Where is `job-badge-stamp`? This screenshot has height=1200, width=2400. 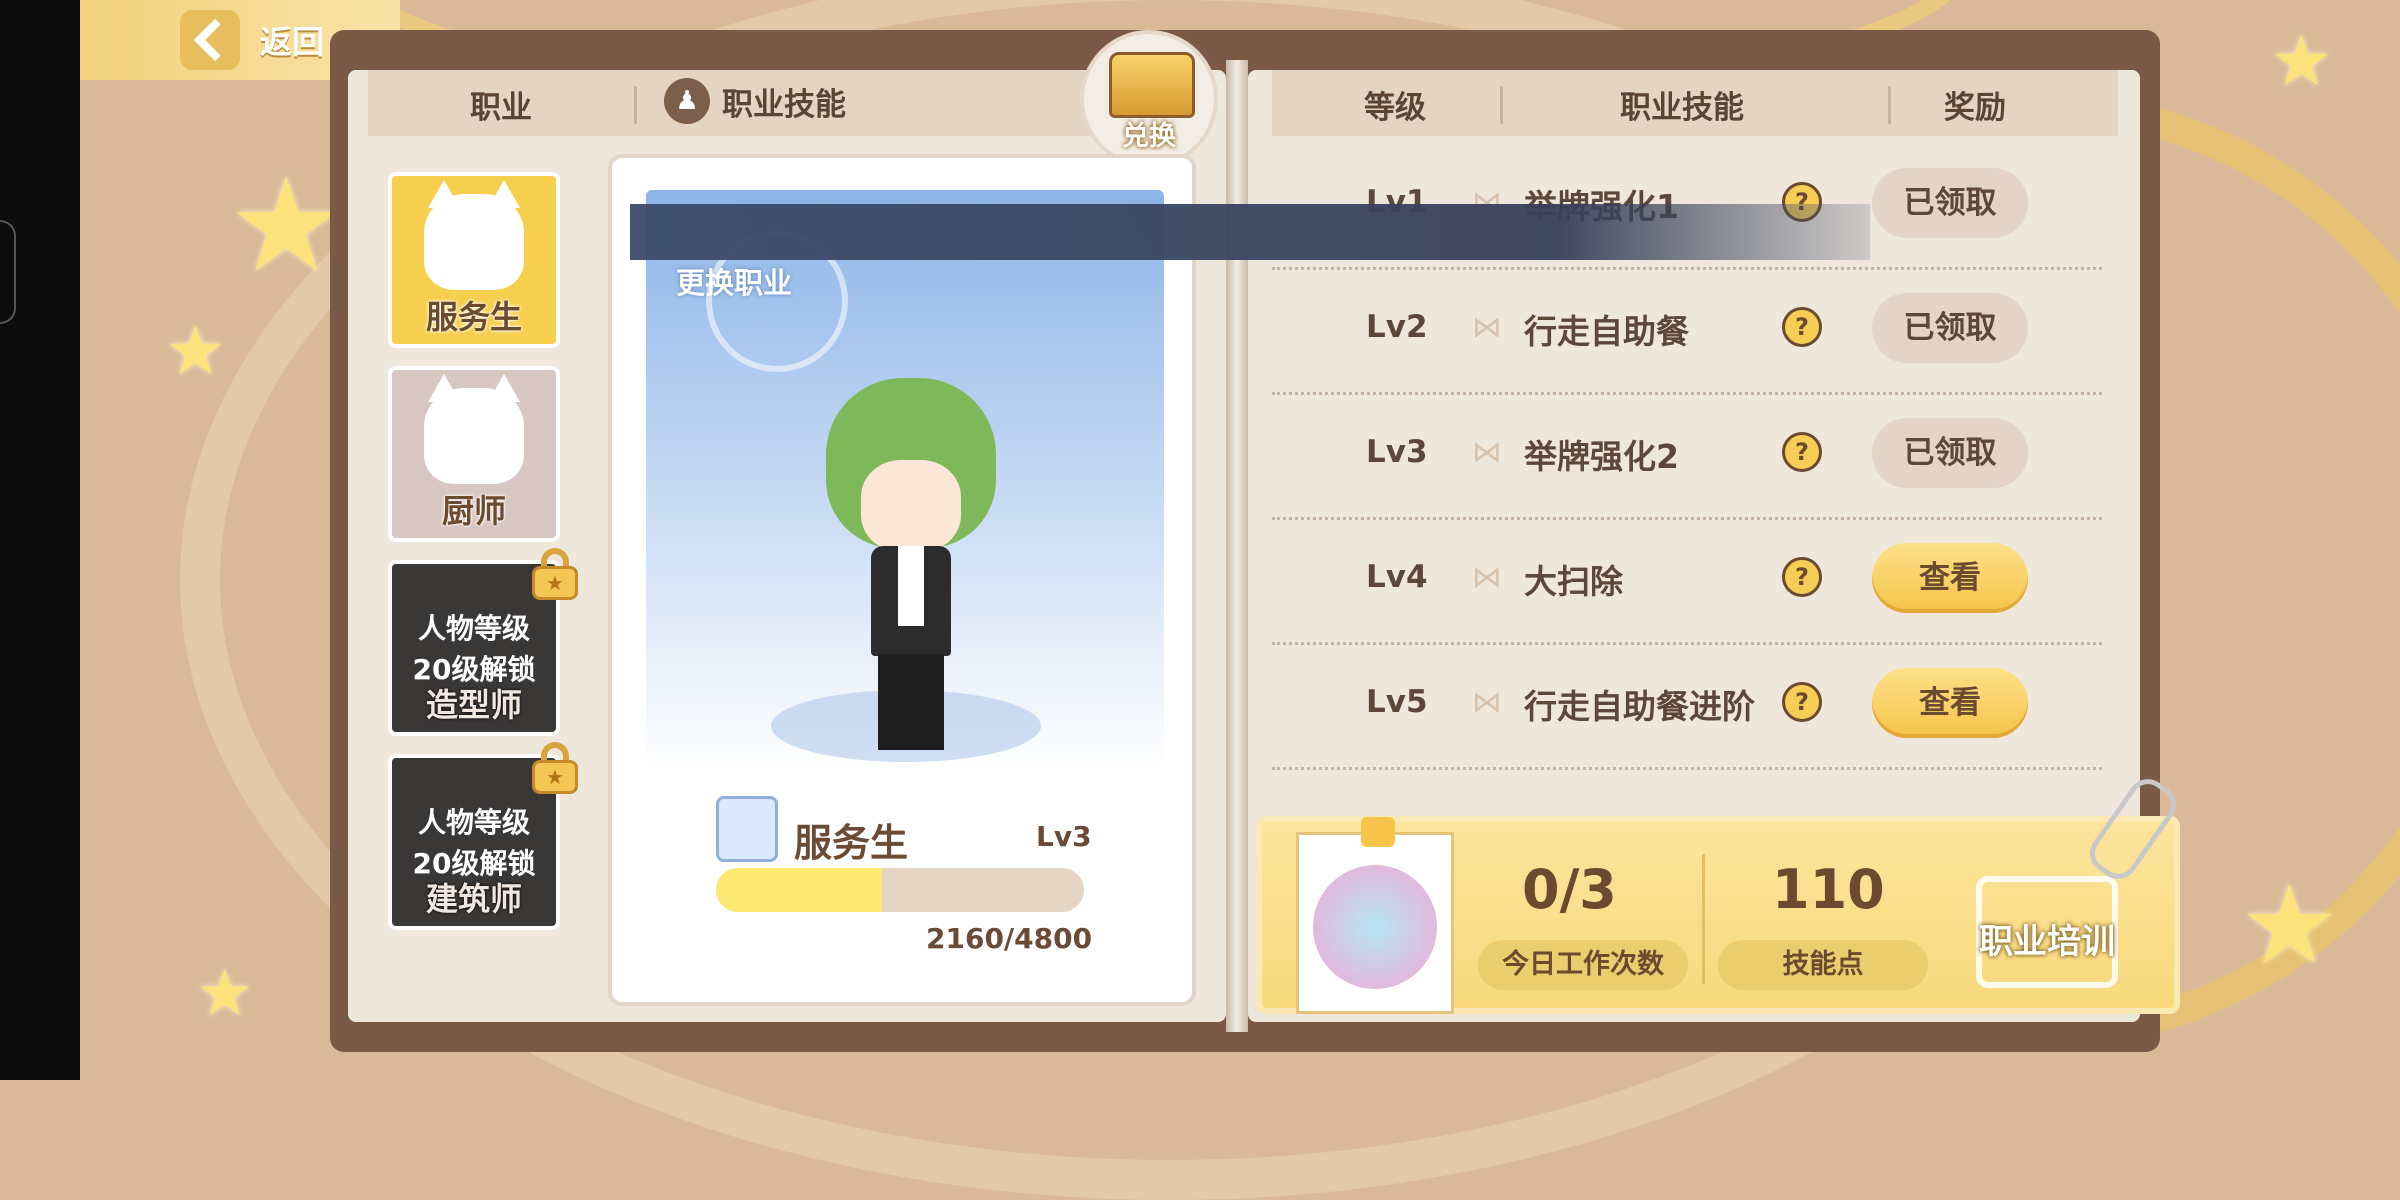
job-badge-stamp is located at coordinates (1375, 915).